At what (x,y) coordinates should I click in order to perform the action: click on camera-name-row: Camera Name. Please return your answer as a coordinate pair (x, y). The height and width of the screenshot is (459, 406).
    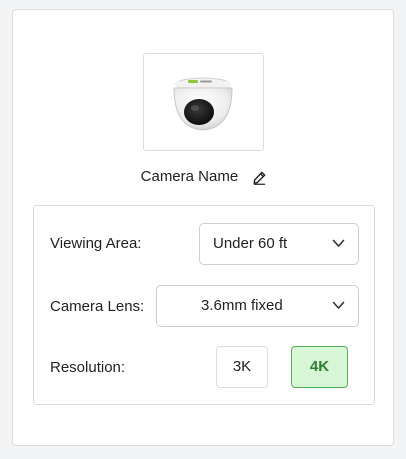
    Looking at the image, I should click on (204, 177).